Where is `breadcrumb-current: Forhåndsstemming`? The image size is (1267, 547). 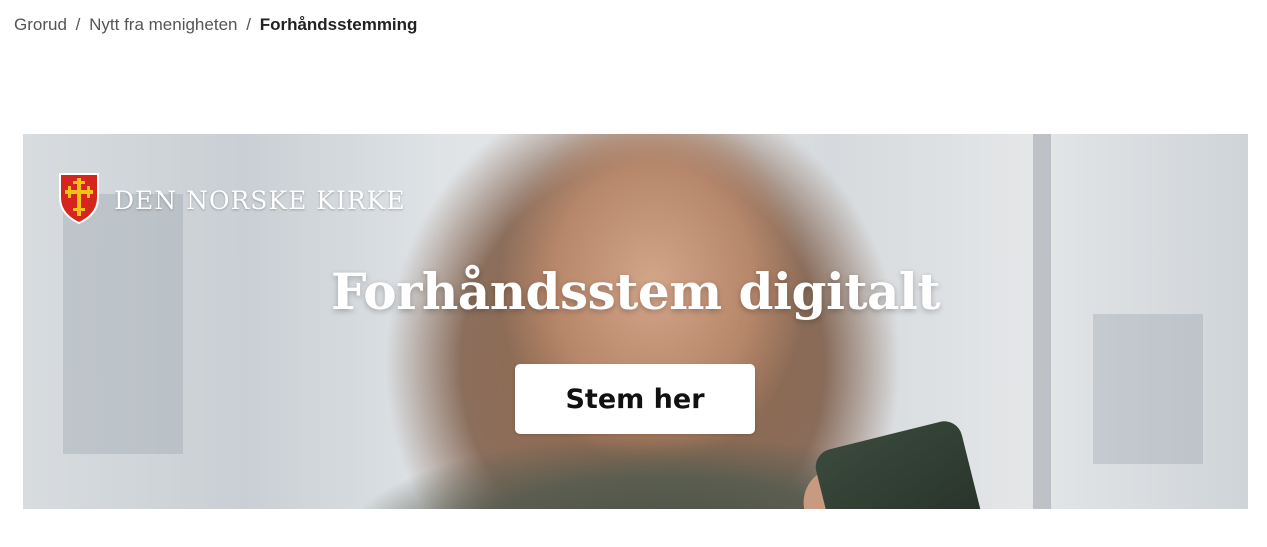 breadcrumb-current: Forhåndsstemming is located at coordinates (338, 24).